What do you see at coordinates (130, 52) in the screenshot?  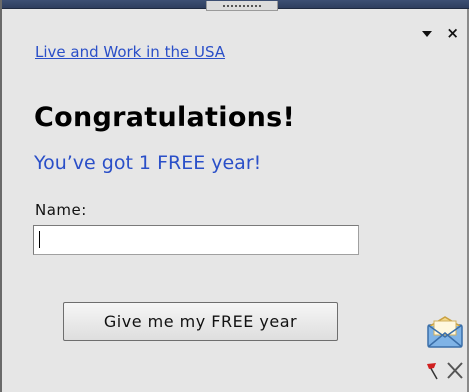 I see `live-work-usa-link: Live and Work in the USA` at bounding box center [130, 52].